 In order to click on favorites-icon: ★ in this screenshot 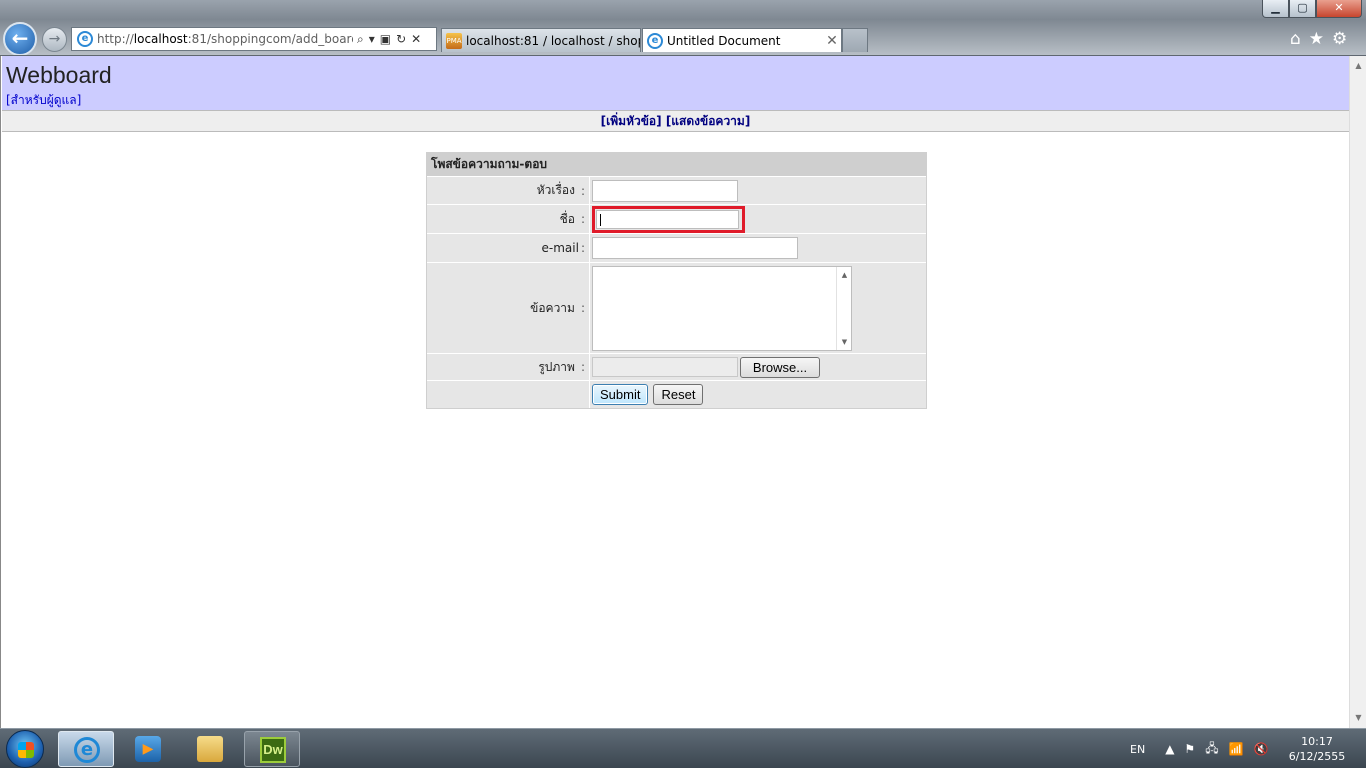, I will do `click(1316, 39)`.